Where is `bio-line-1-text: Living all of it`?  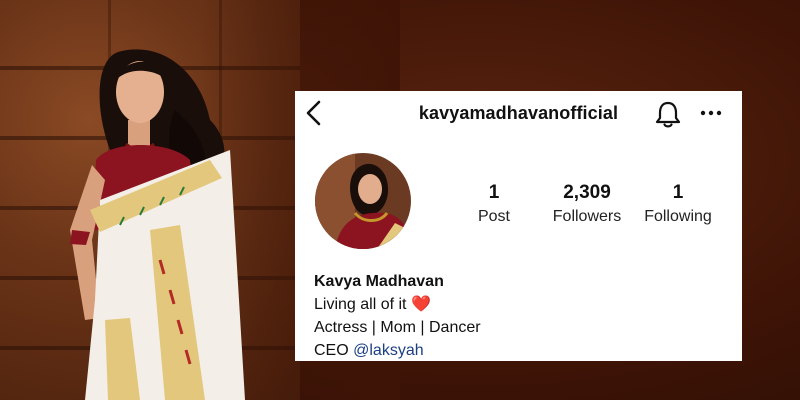 bio-line-1-text: Living all of it is located at coordinates (360, 304).